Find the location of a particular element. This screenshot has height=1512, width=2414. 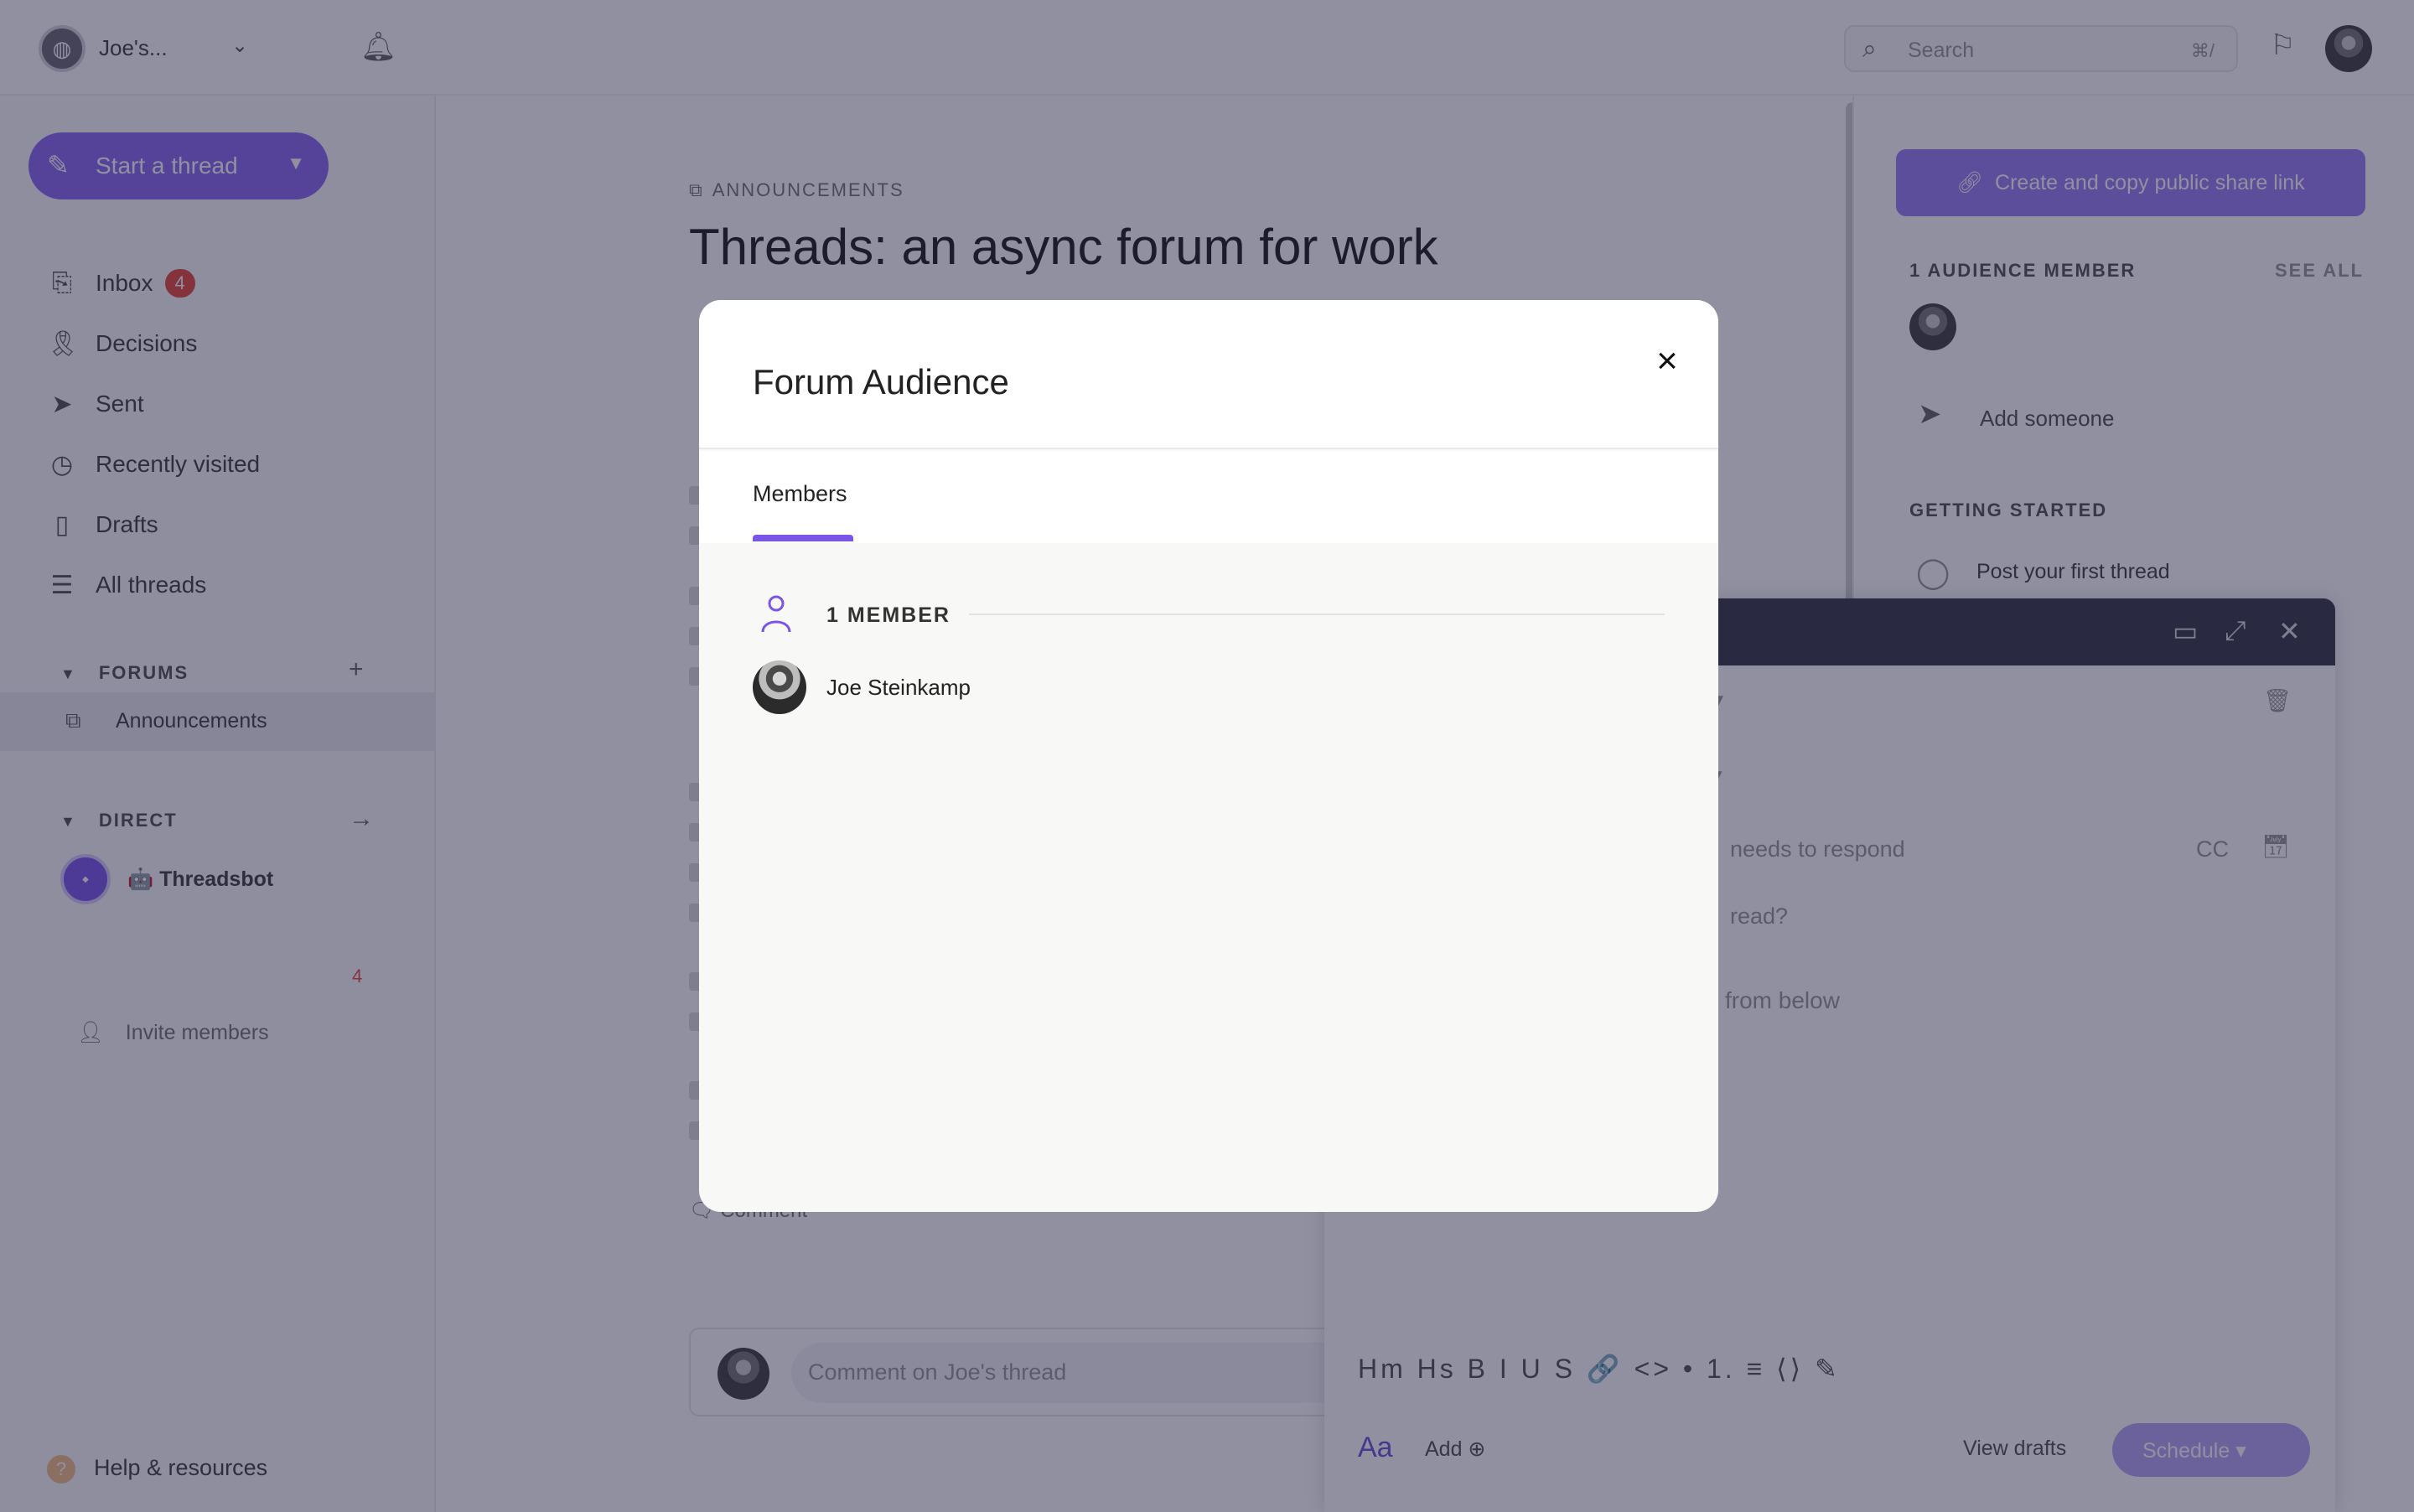

member-count-header: 1 MEMBER is located at coordinates (1209, 614).